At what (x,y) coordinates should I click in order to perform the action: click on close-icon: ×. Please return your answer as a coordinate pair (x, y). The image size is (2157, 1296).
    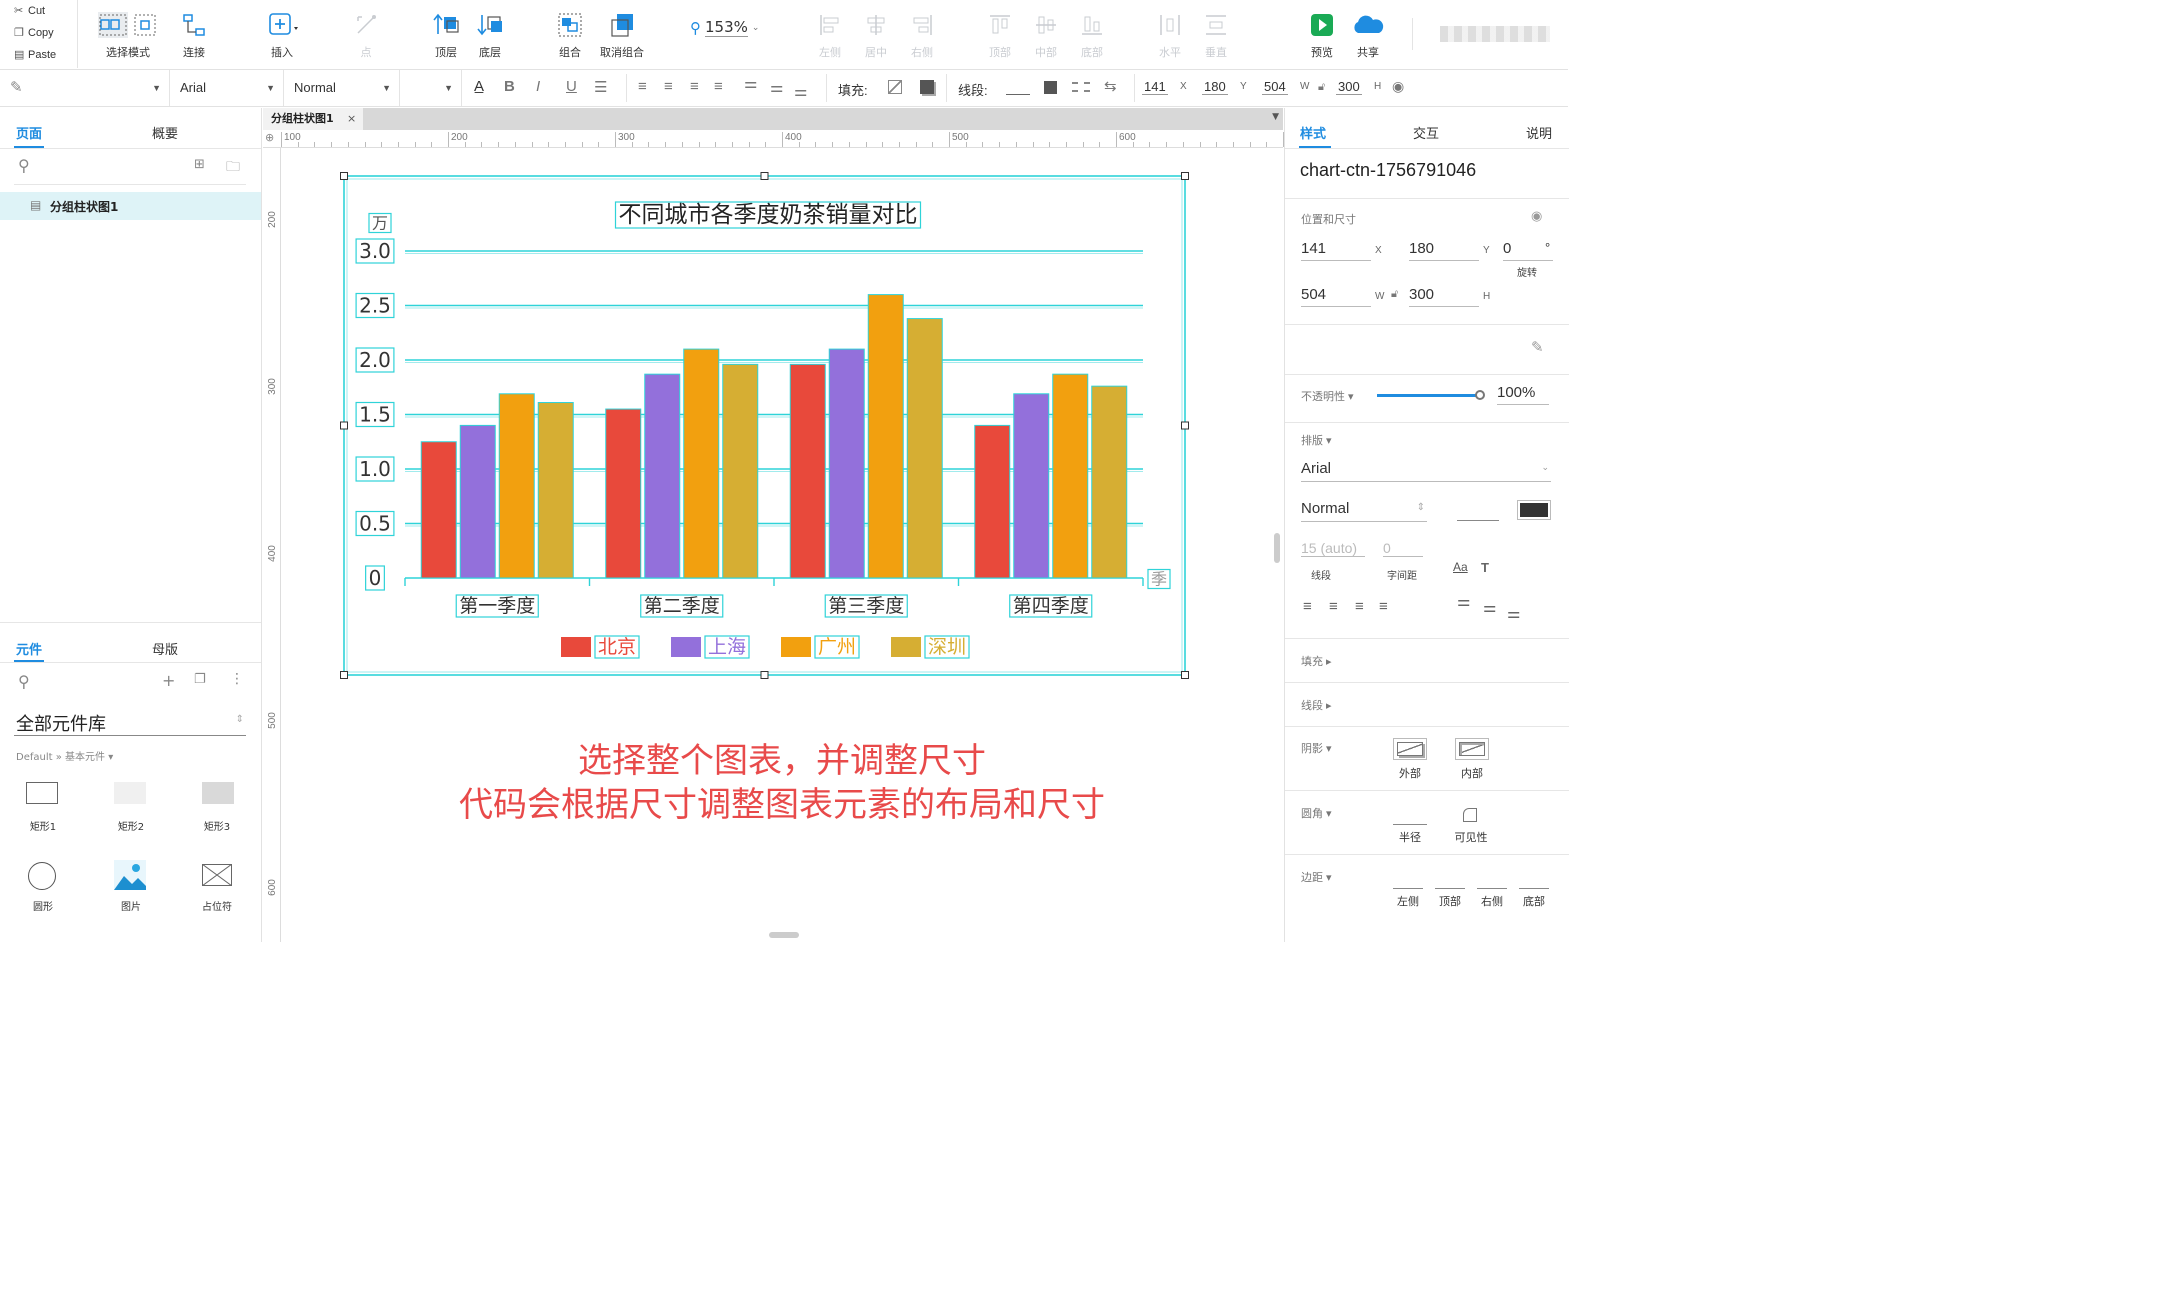
    Looking at the image, I should click on (351, 119).